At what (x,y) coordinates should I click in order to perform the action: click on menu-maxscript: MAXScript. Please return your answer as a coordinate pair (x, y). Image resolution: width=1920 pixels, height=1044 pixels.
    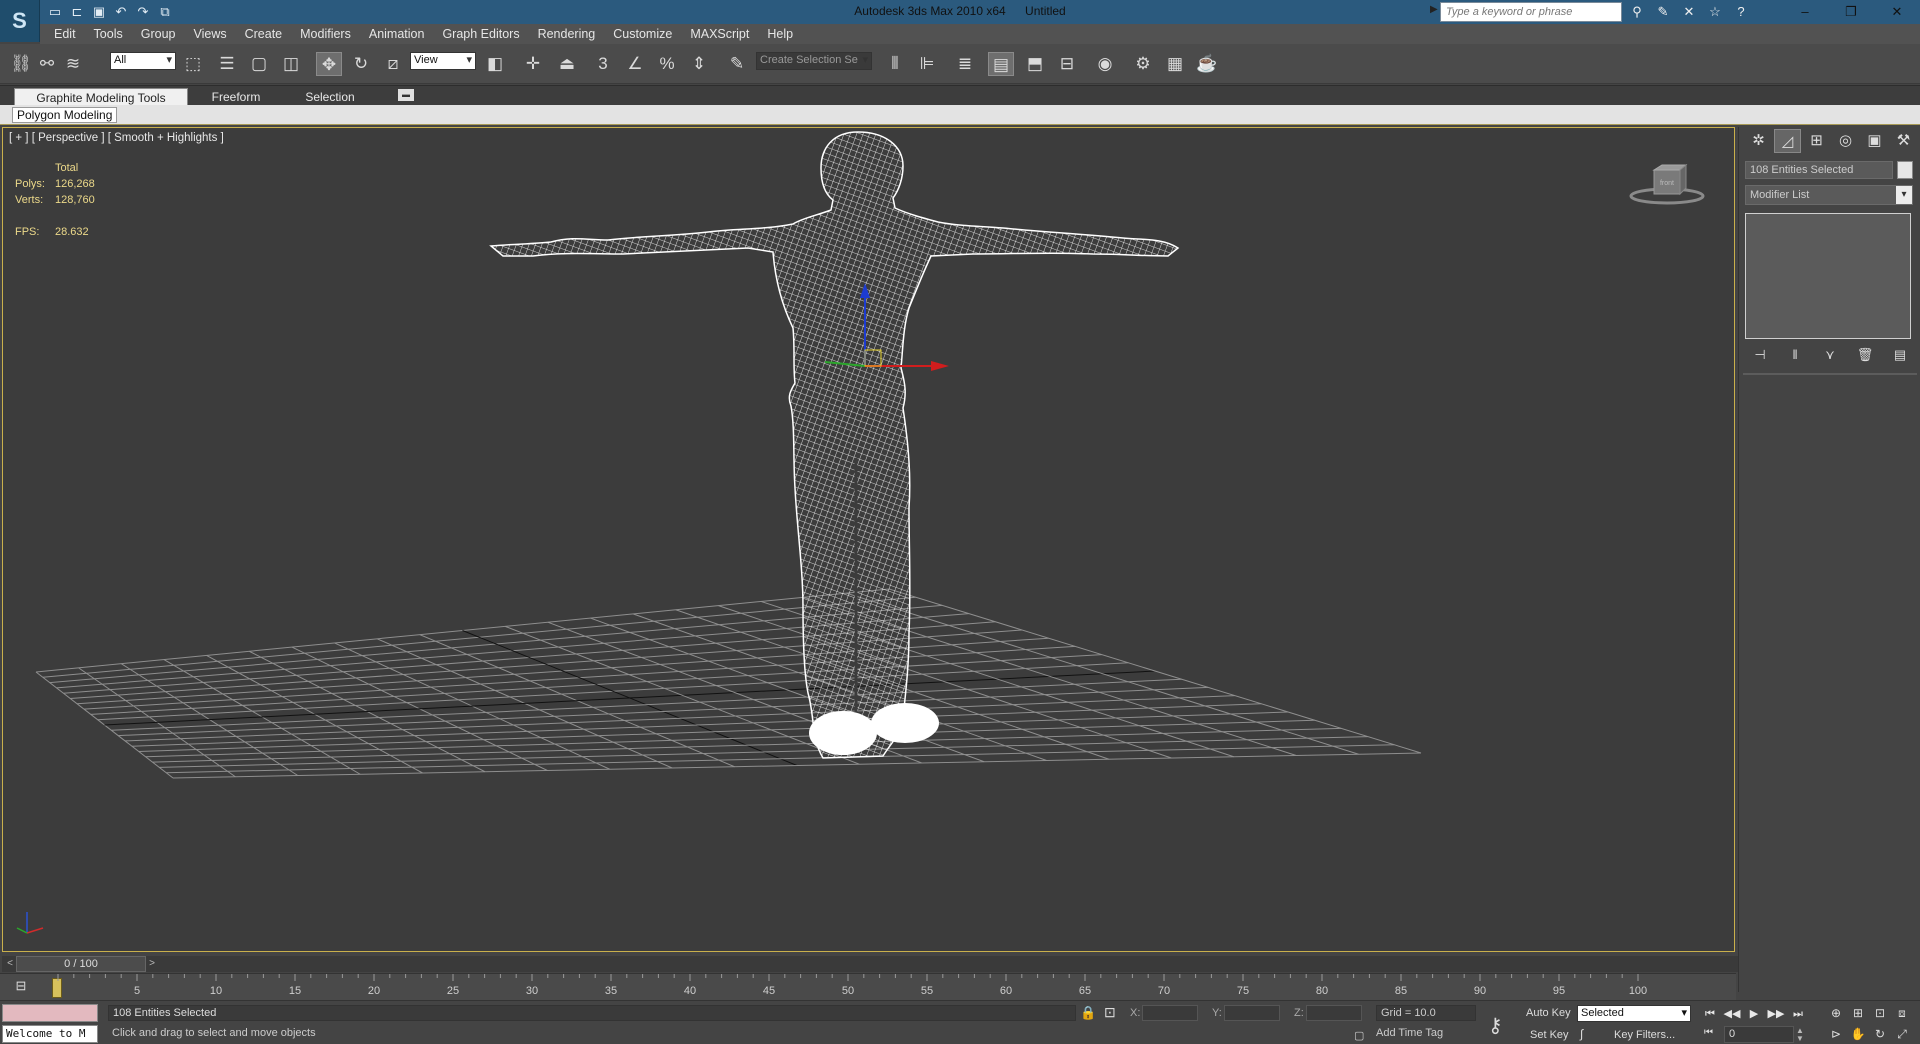
    Looking at the image, I should click on (719, 34).